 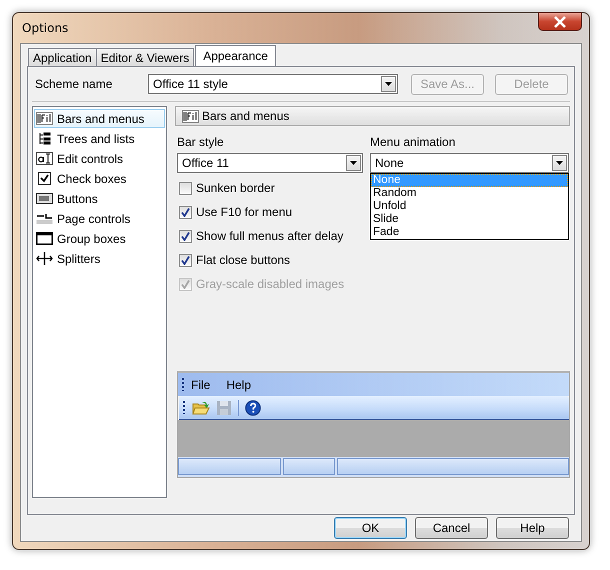 I want to click on group-box-icon, so click(x=44, y=238).